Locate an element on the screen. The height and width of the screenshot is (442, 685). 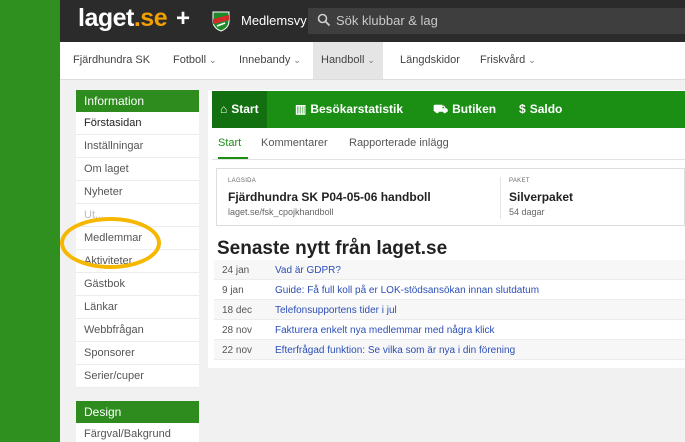
top-bar: laget.se + Medlemsvy Sök klubbar & lag is located at coordinates (372, 21).